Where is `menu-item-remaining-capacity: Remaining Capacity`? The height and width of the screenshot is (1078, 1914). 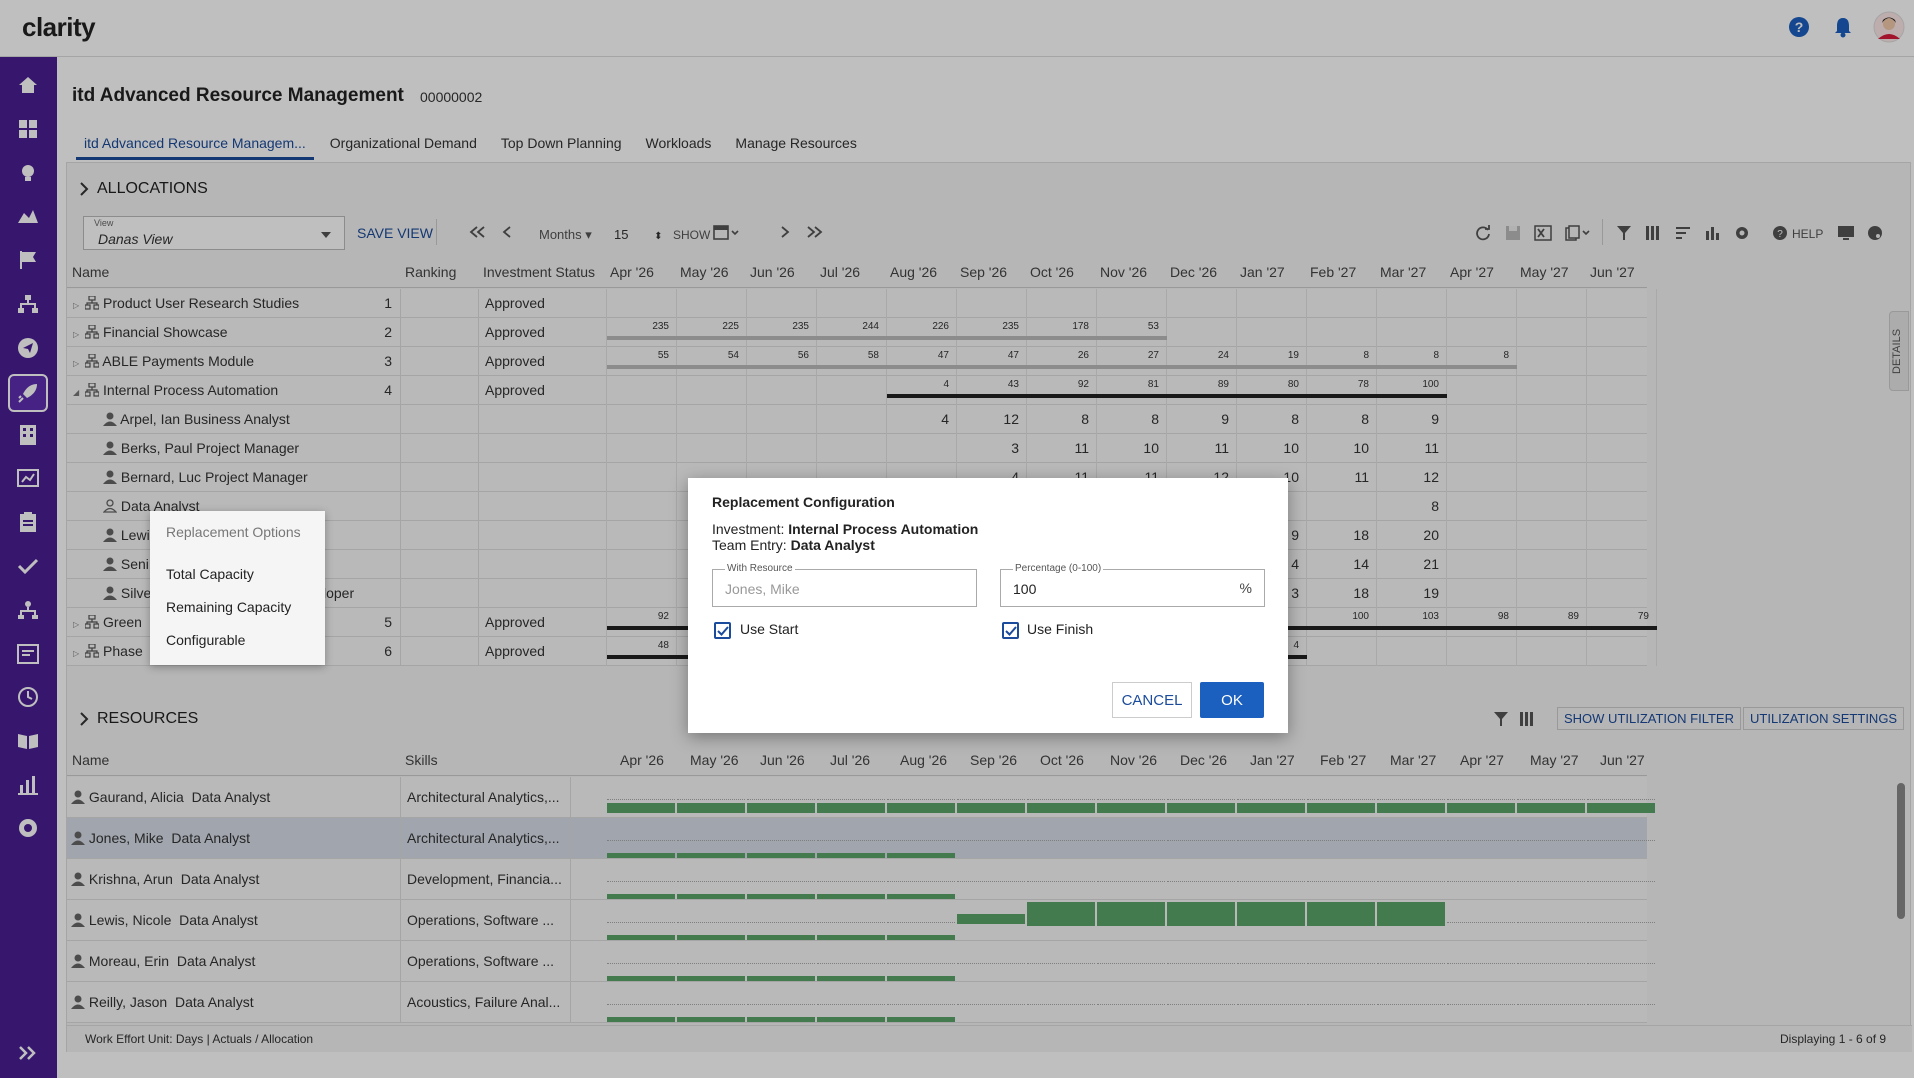 menu-item-remaining-capacity: Remaining Capacity is located at coordinates (228, 607).